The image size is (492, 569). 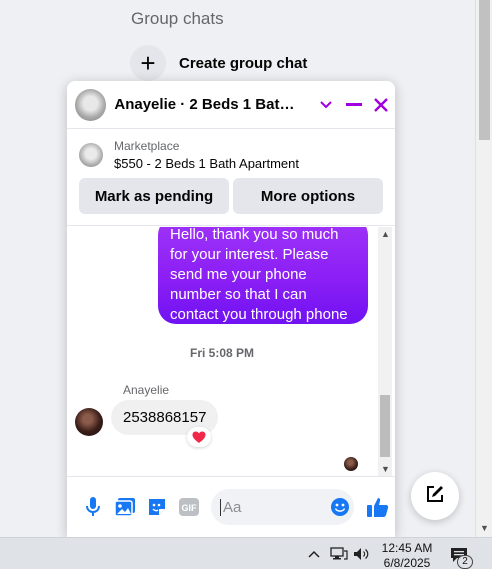 I want to click on page-scrollbar: ▼, so click(x=483, y=268).